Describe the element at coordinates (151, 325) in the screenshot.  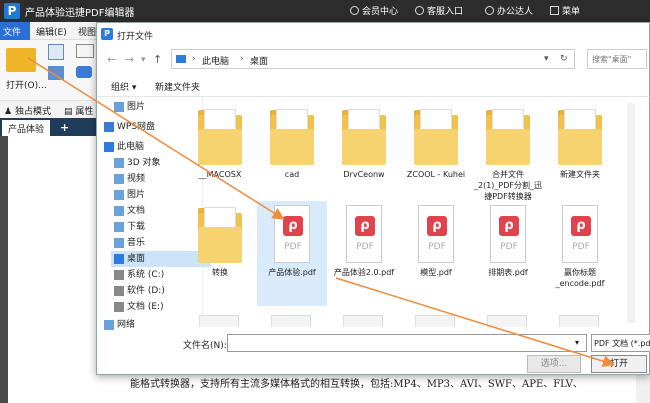
I see `nav-item: 网络` at that location.